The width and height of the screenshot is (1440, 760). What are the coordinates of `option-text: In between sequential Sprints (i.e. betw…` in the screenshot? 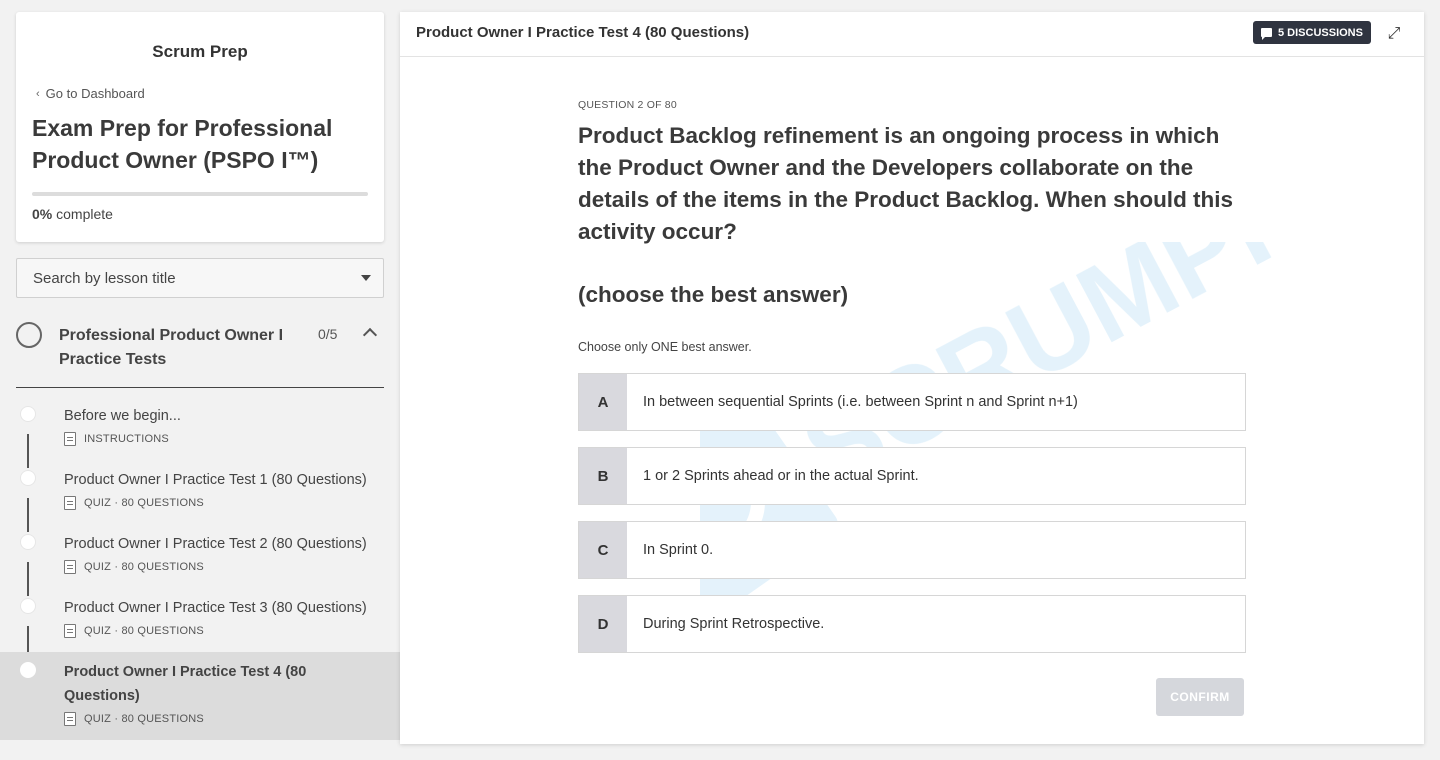 It's located at (860, 402).